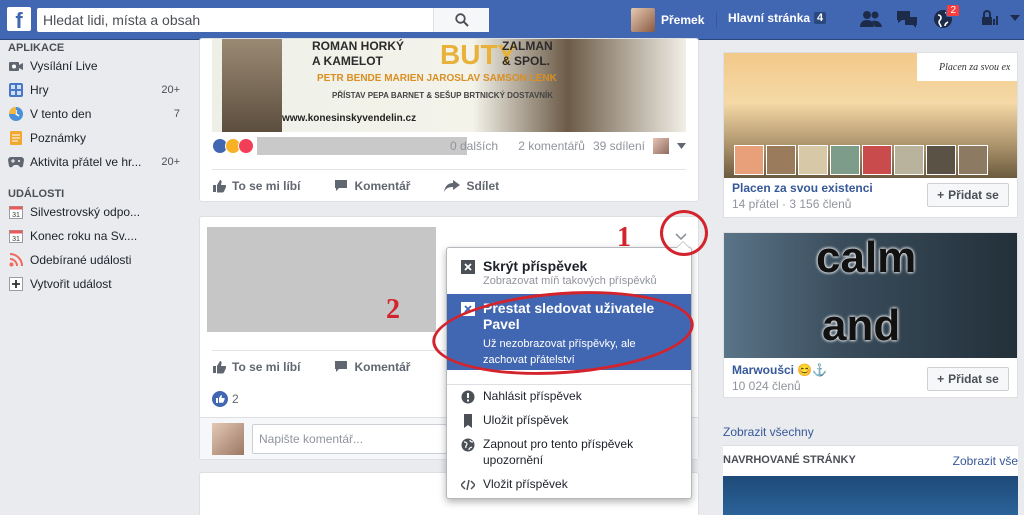  I want to click on sidebar-item-notes: Poznámky, so click(95, 138).